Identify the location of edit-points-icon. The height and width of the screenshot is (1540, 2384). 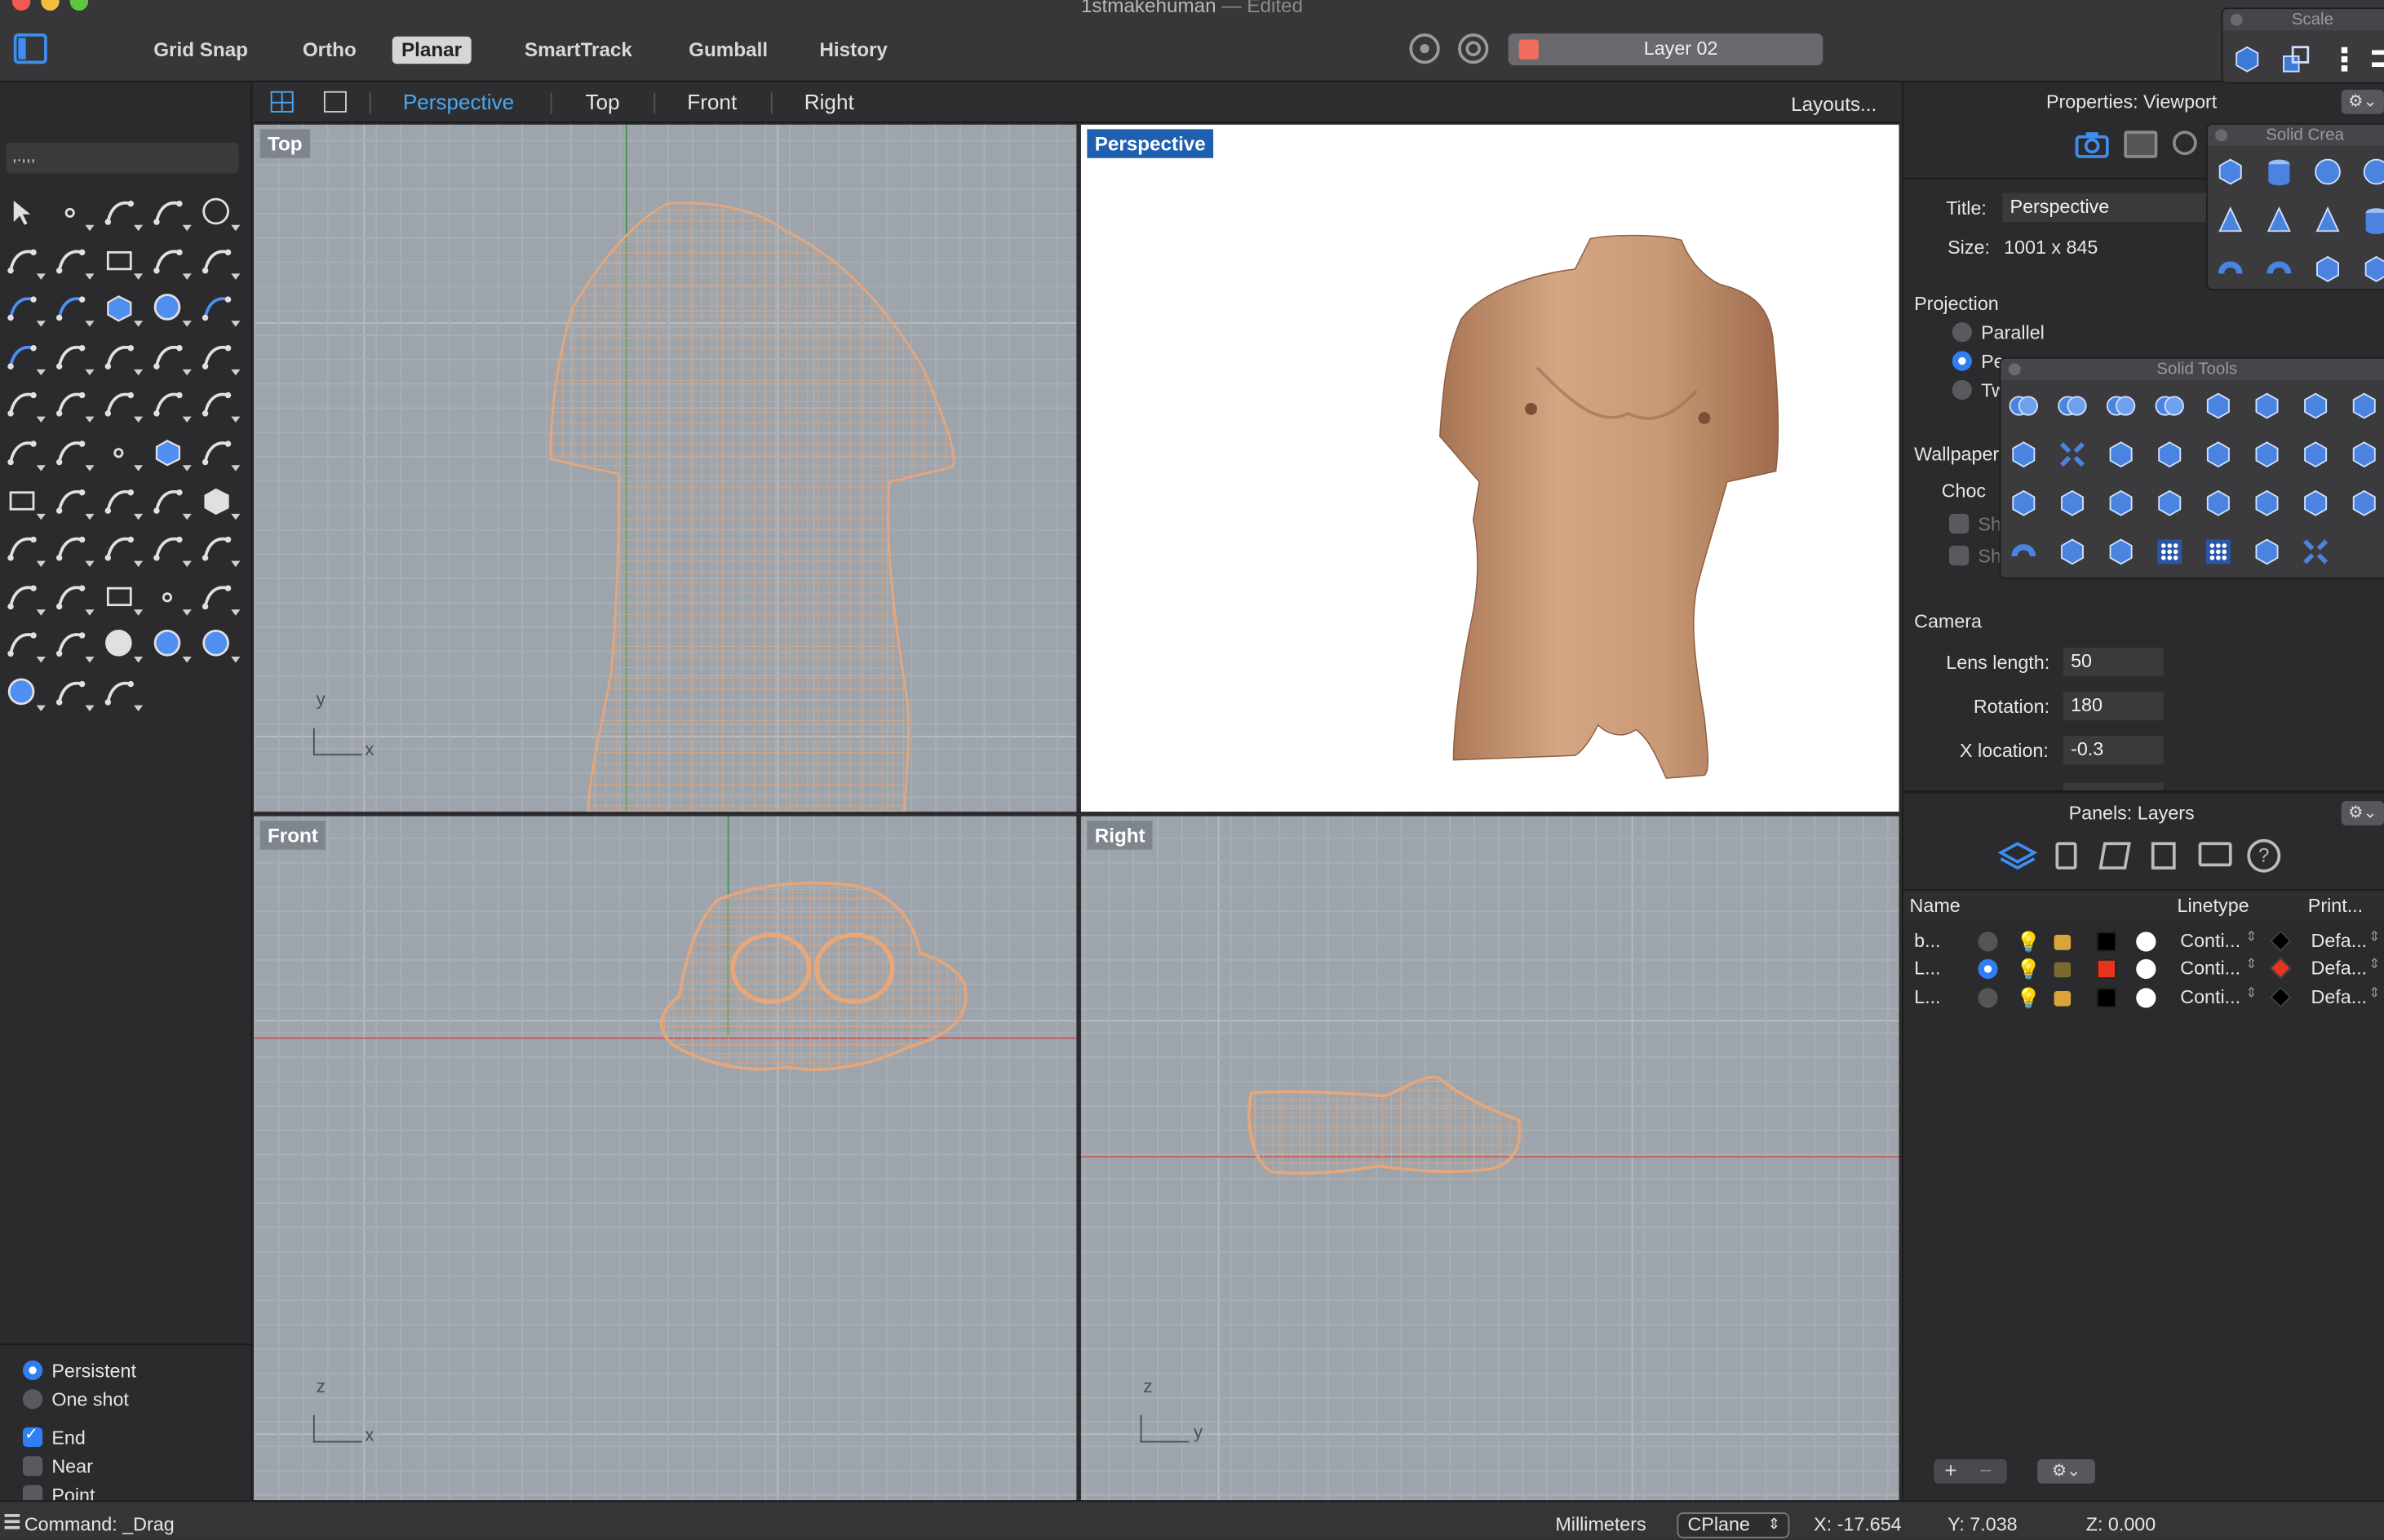
(123, 453).